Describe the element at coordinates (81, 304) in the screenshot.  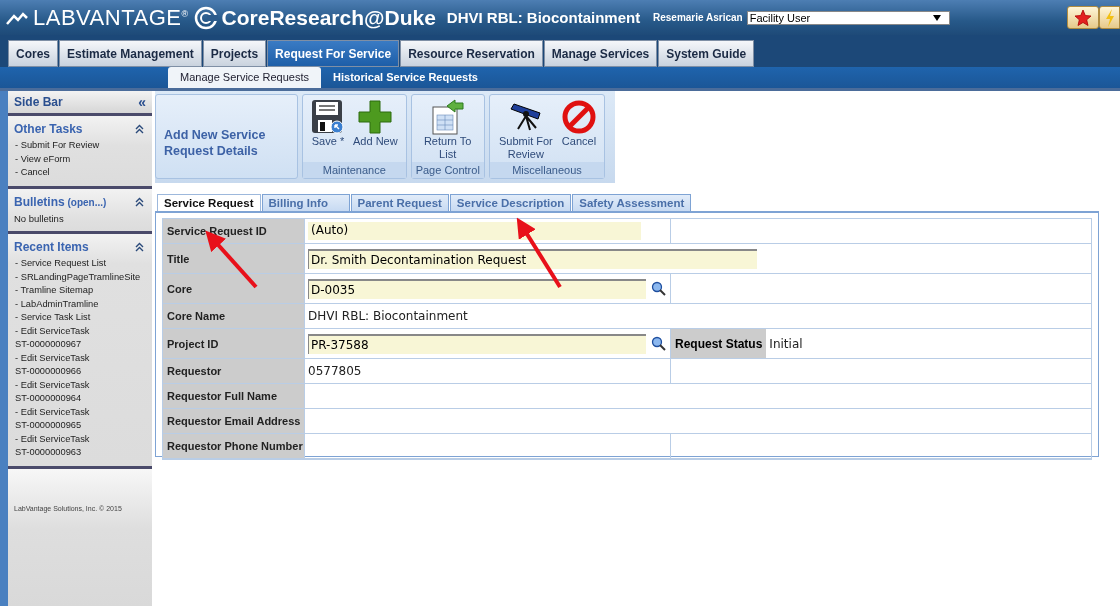
I see `sidebar-link: - LabAdminTramline` at that location.